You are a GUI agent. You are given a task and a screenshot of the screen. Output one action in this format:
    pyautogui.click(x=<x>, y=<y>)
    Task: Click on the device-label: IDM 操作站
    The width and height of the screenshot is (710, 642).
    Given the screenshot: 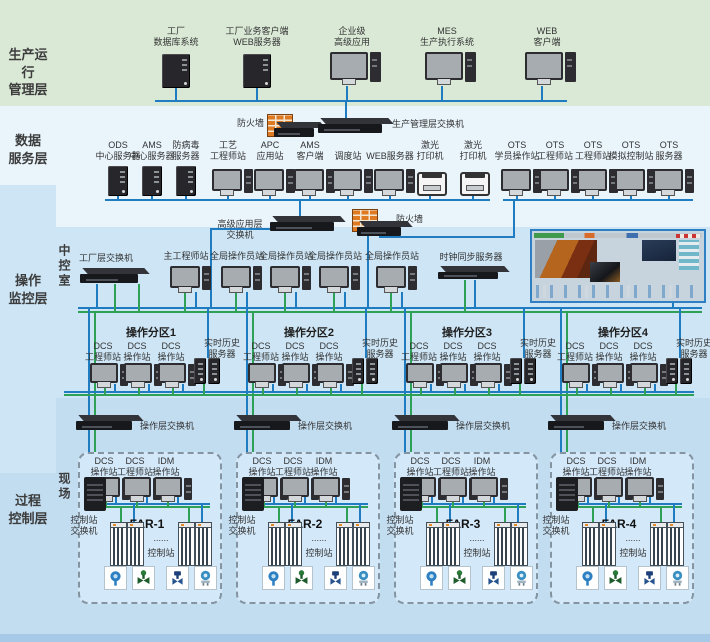 What is the action you would take?
    pyautogui.click(x=638, y=466)
    